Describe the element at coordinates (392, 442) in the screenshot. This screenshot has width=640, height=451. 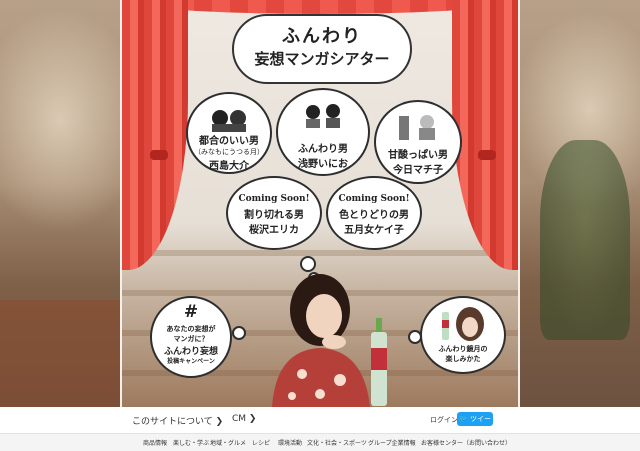
I see `footer-link-group: グループ企業情報` at that location.